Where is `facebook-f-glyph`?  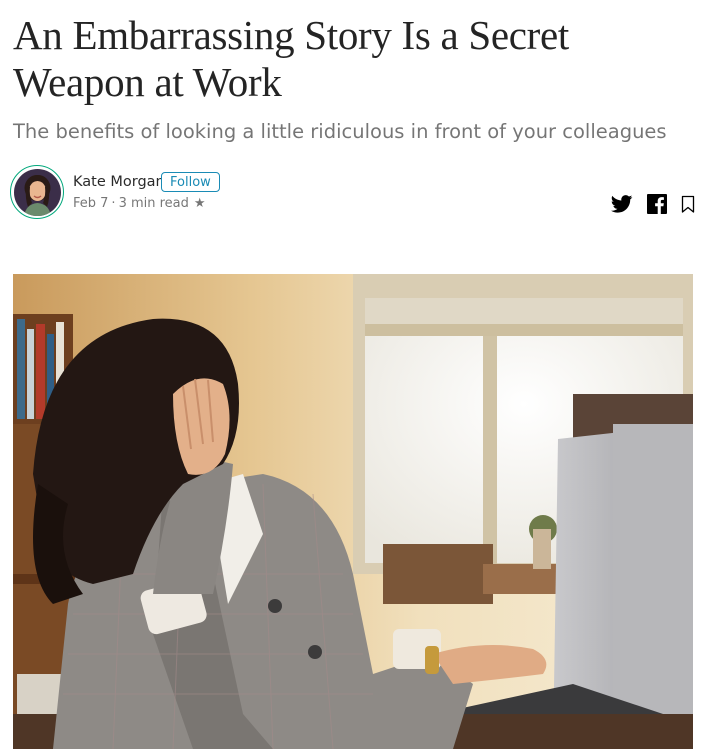 facebook-f-glyph is located at coordinates (657, 204).